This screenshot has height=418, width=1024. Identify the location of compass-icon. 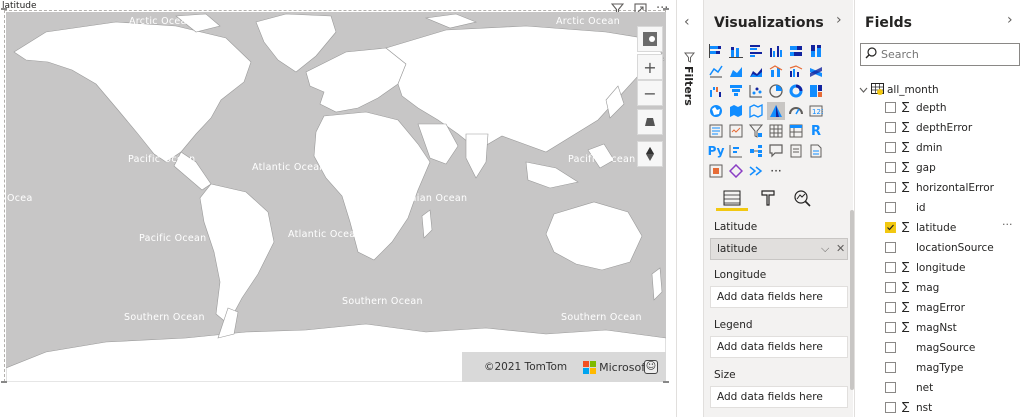
(650, 39).